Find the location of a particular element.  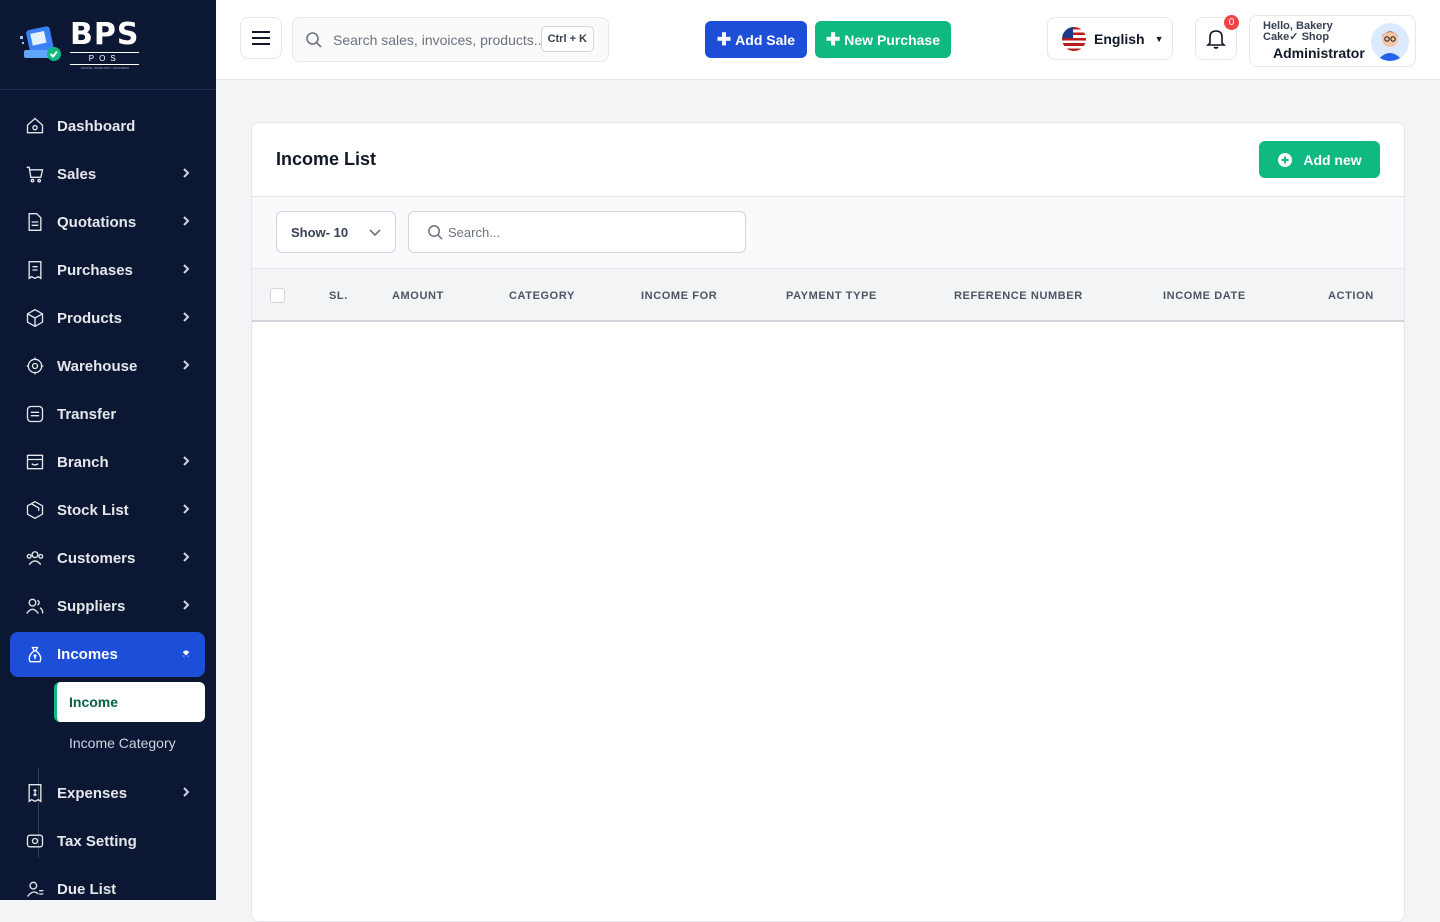

page-size-value: Show- 10 is located at coordinates (320, 232).